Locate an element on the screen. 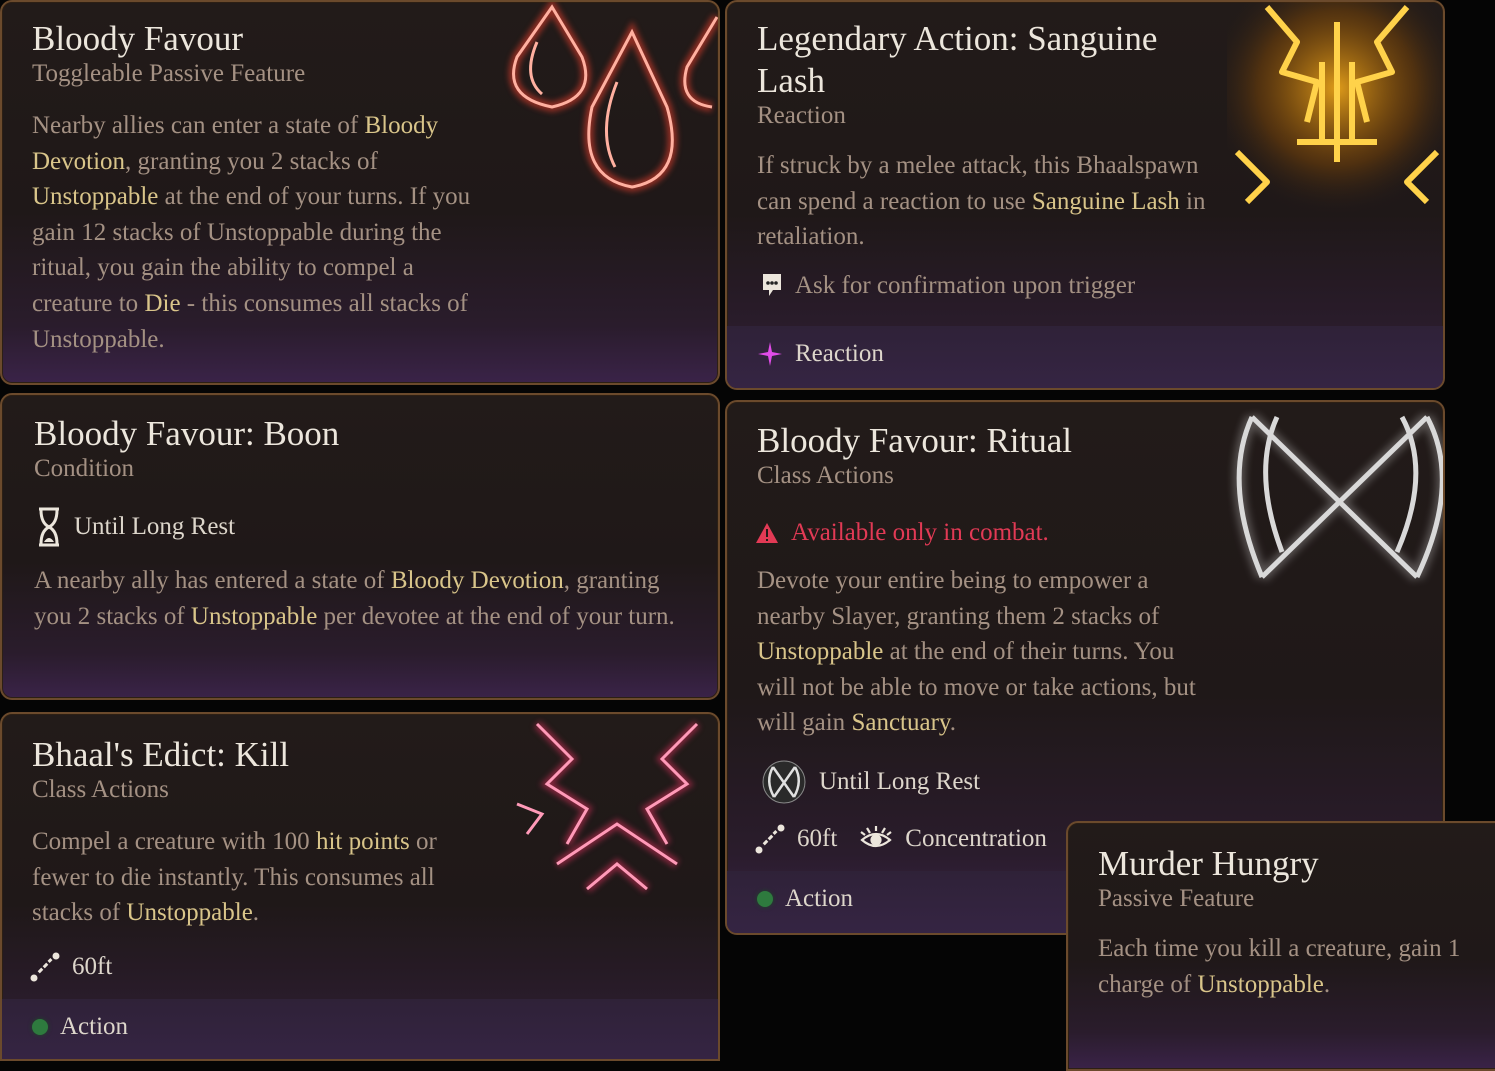 The image size is (1495, 1071). card-title: Bhaal's Edict: Kill is located at coordinates (161, 754).